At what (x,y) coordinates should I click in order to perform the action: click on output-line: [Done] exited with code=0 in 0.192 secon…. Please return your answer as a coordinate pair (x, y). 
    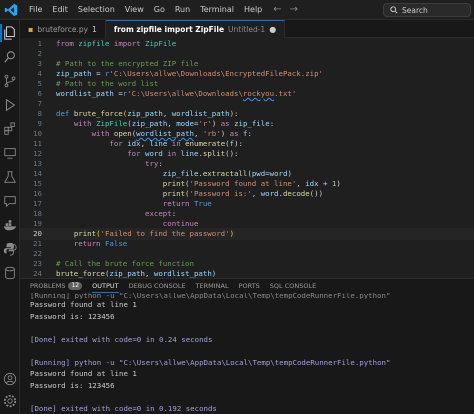
    Looking at the image, I should click on (123, 408).